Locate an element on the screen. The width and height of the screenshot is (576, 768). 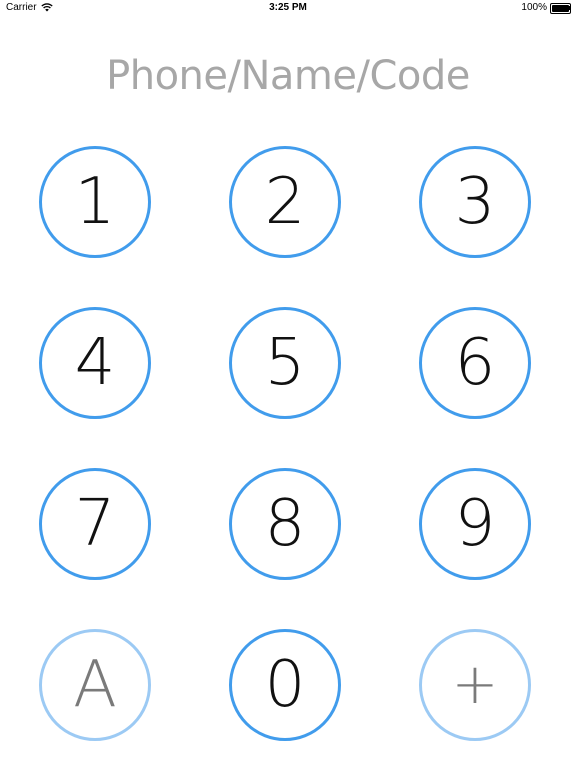
key-4: 4 is located at coordinates (95, 363).